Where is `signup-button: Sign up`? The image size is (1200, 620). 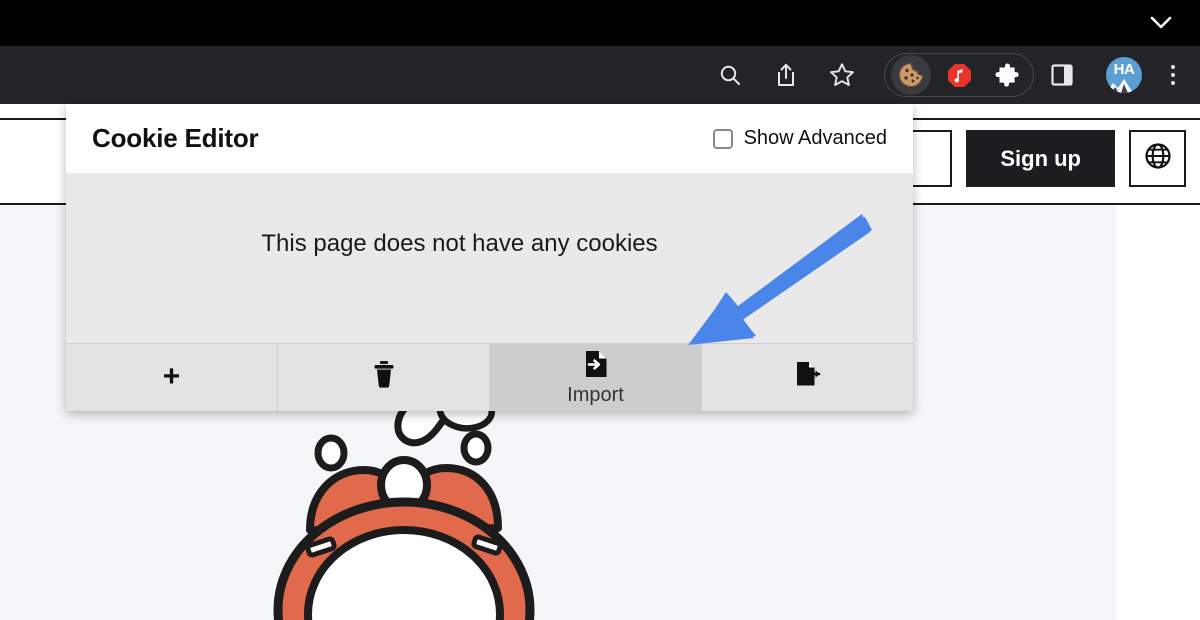
signup-button: Sign up is located at coordinates (1040, 158).